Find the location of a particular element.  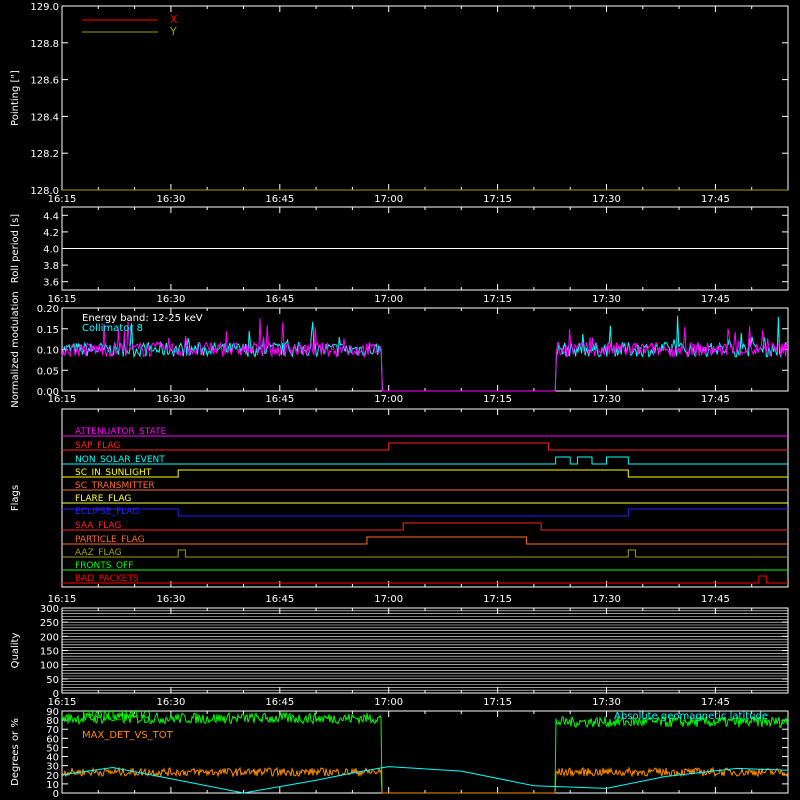

y-tick-label: 90 is located at coordinates (52, 712).